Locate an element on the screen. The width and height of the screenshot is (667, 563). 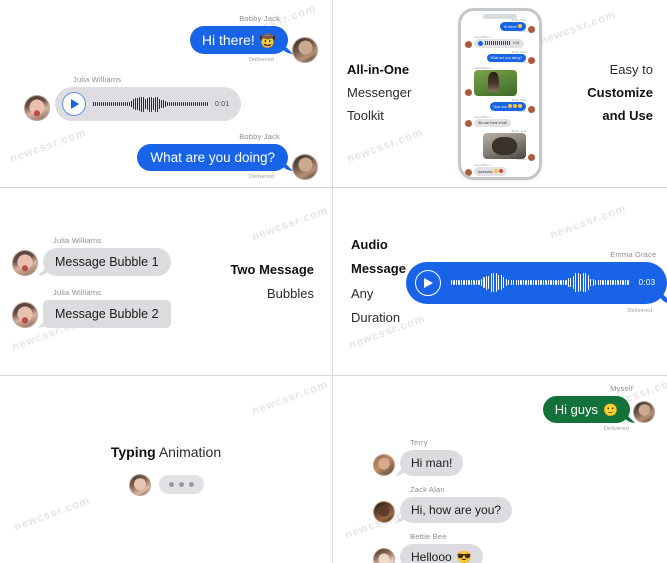
headline-right: Easy to Customize and Use is located at coordinates (607, 93).